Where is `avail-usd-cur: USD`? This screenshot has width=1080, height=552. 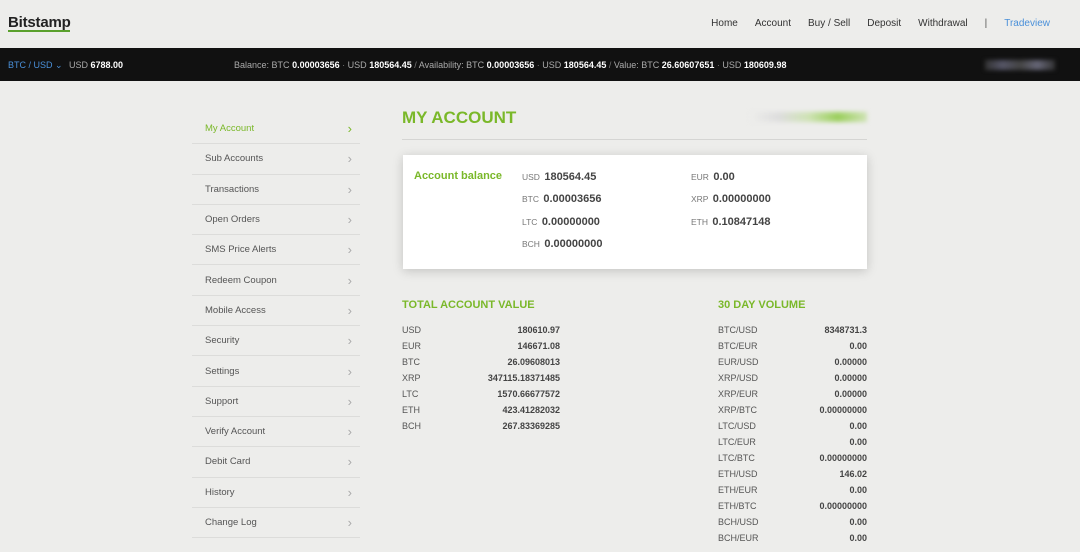 avail-usd-cur: USD is located at coordinates (552, 65).